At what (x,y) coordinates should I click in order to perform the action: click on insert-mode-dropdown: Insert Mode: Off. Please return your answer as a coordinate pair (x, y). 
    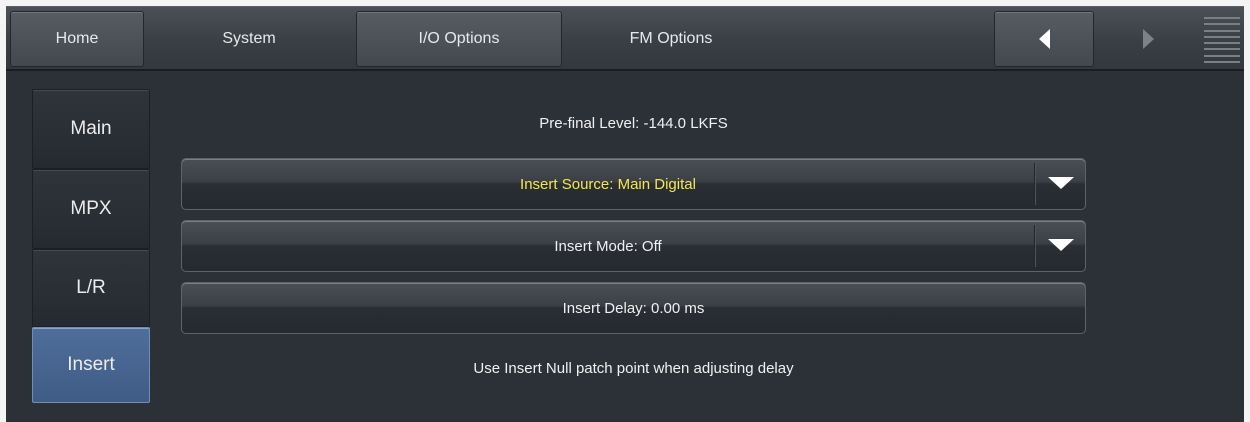
    Looking at the image, I should click on (633, 246).